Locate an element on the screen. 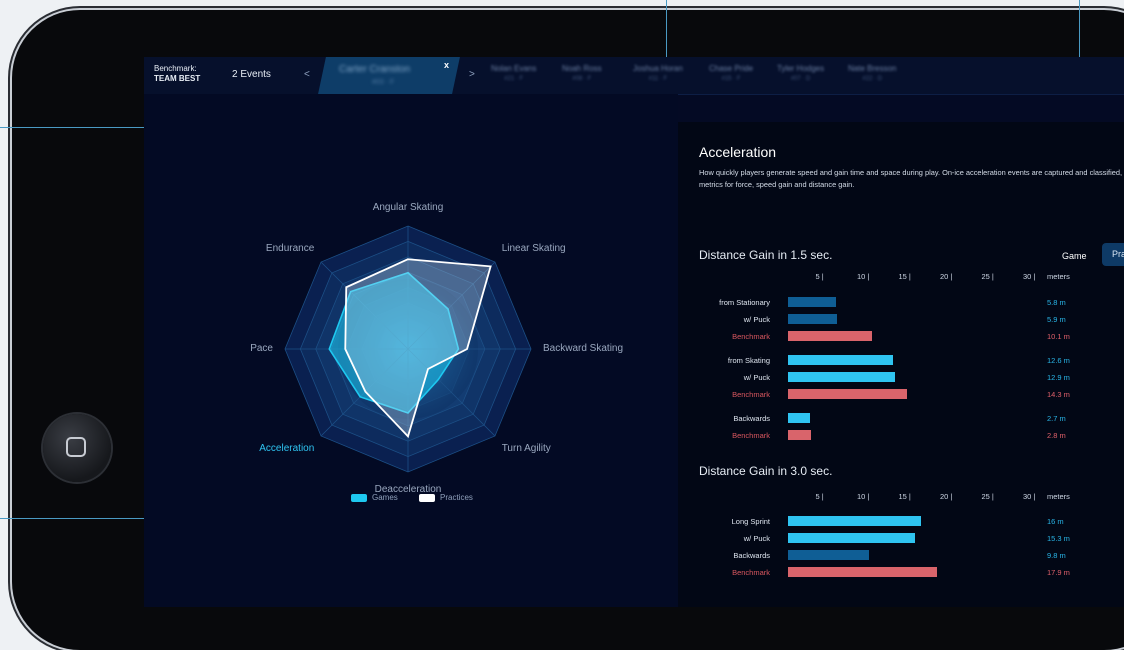 The height and width of the screenshot is (650, 1124). row-value: 12.6 m is located at coordinates (1058, 360).